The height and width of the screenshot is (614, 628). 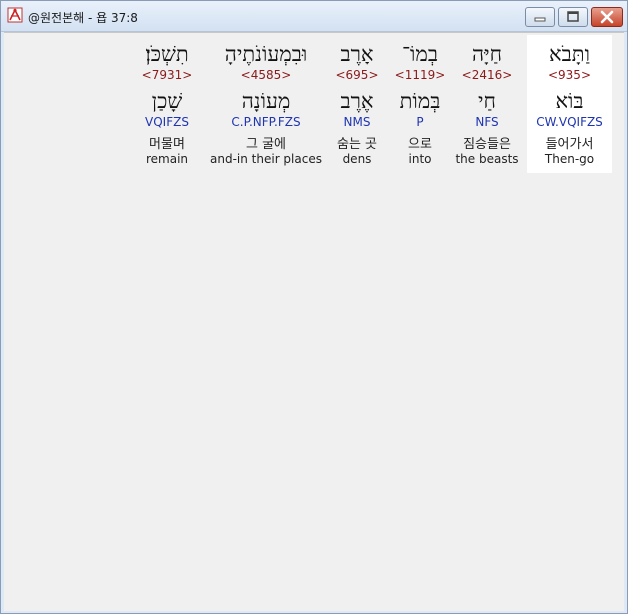 What do you see at coordinates (420, 122) in the screenshot?
I see `morphology-code: P` at bounding box center [420, 122].